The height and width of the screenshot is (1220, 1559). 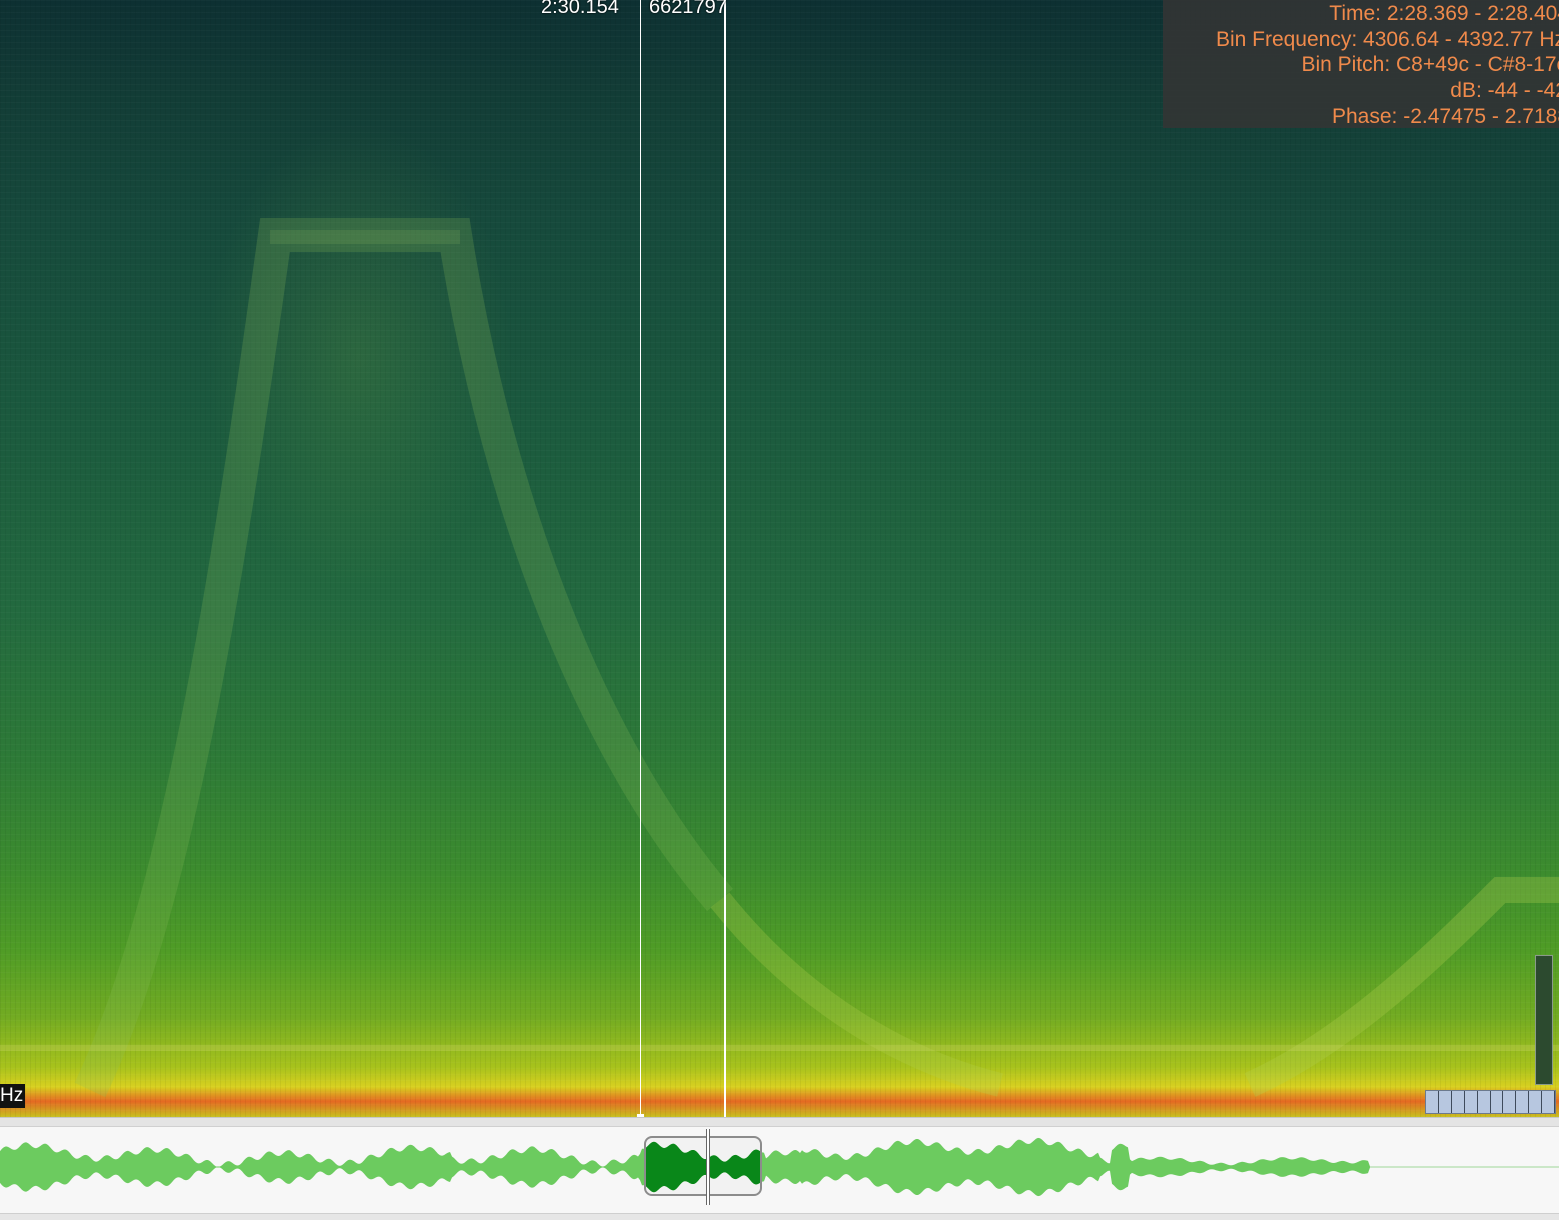 I want to click on overview-scroll-track, so click(x=779, y=1216).